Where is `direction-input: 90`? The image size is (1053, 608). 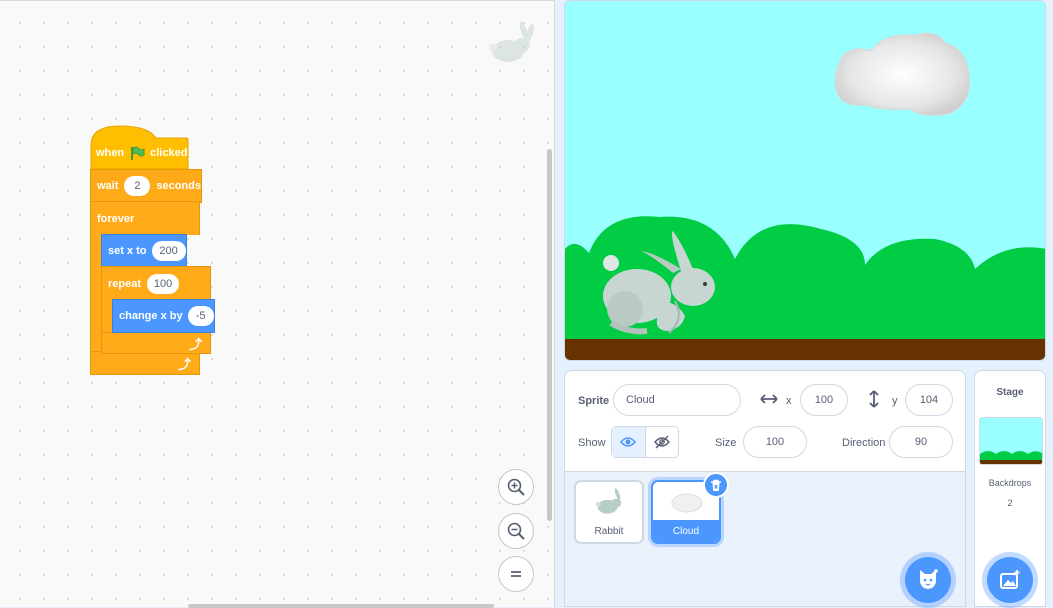
direction-input: 90 is located at coordinates (921, 442).